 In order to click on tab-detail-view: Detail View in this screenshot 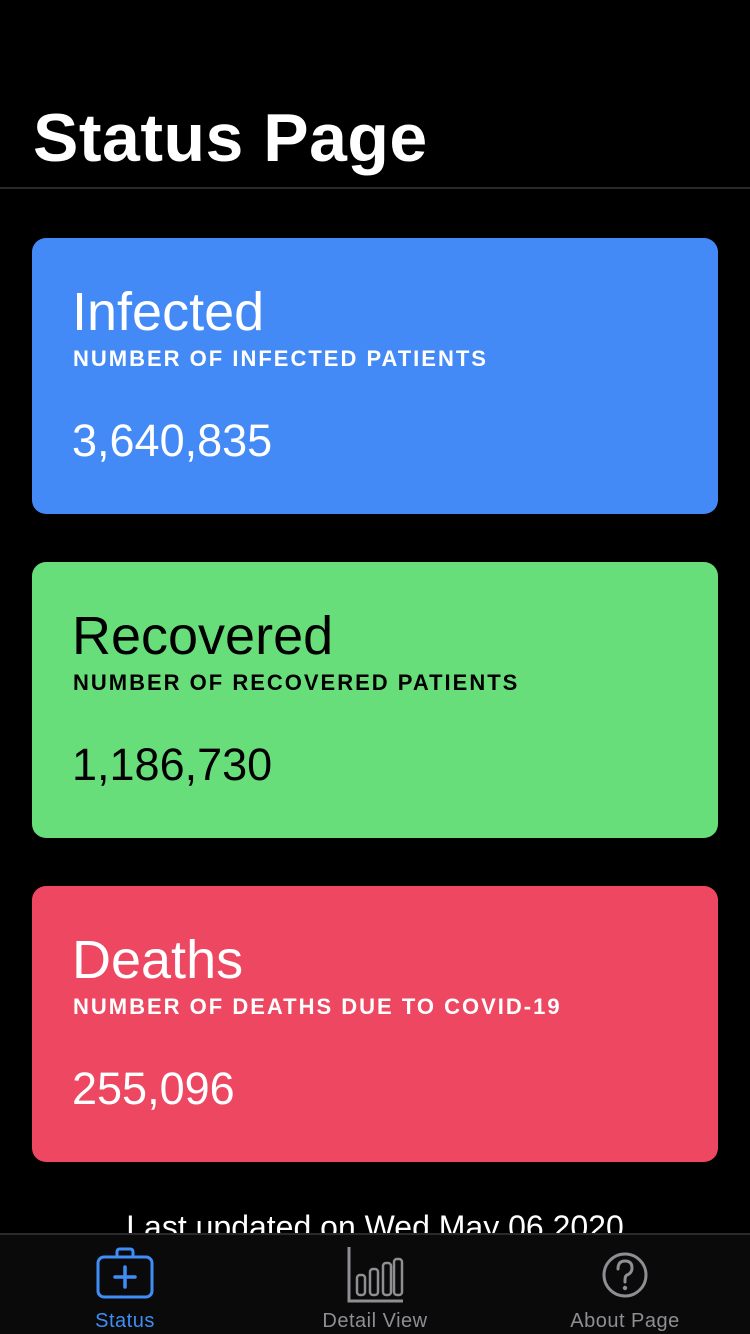, I will do `click(375, 1284)`.